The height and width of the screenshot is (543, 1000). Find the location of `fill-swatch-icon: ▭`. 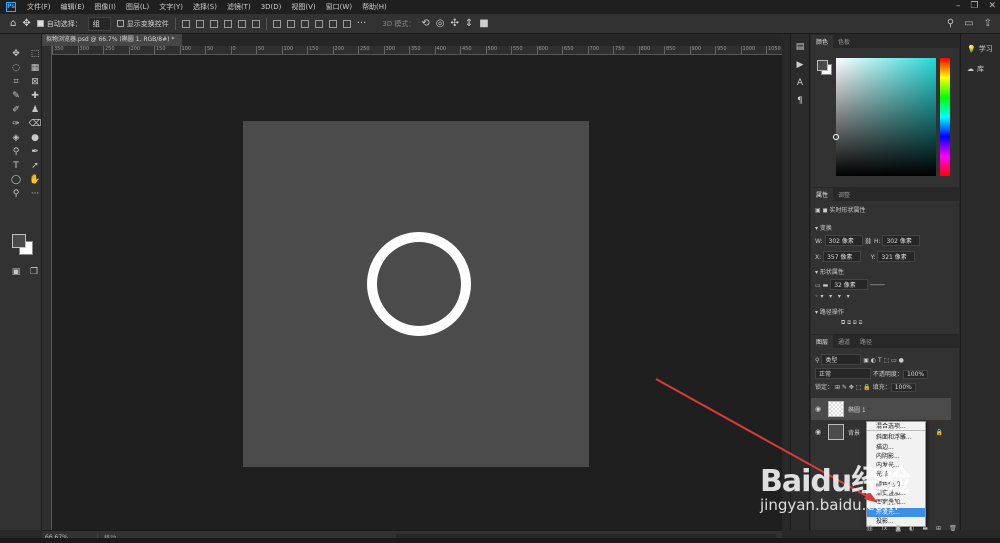

fill-swatch-icon: ▭ is located at coordinates (818, 285).